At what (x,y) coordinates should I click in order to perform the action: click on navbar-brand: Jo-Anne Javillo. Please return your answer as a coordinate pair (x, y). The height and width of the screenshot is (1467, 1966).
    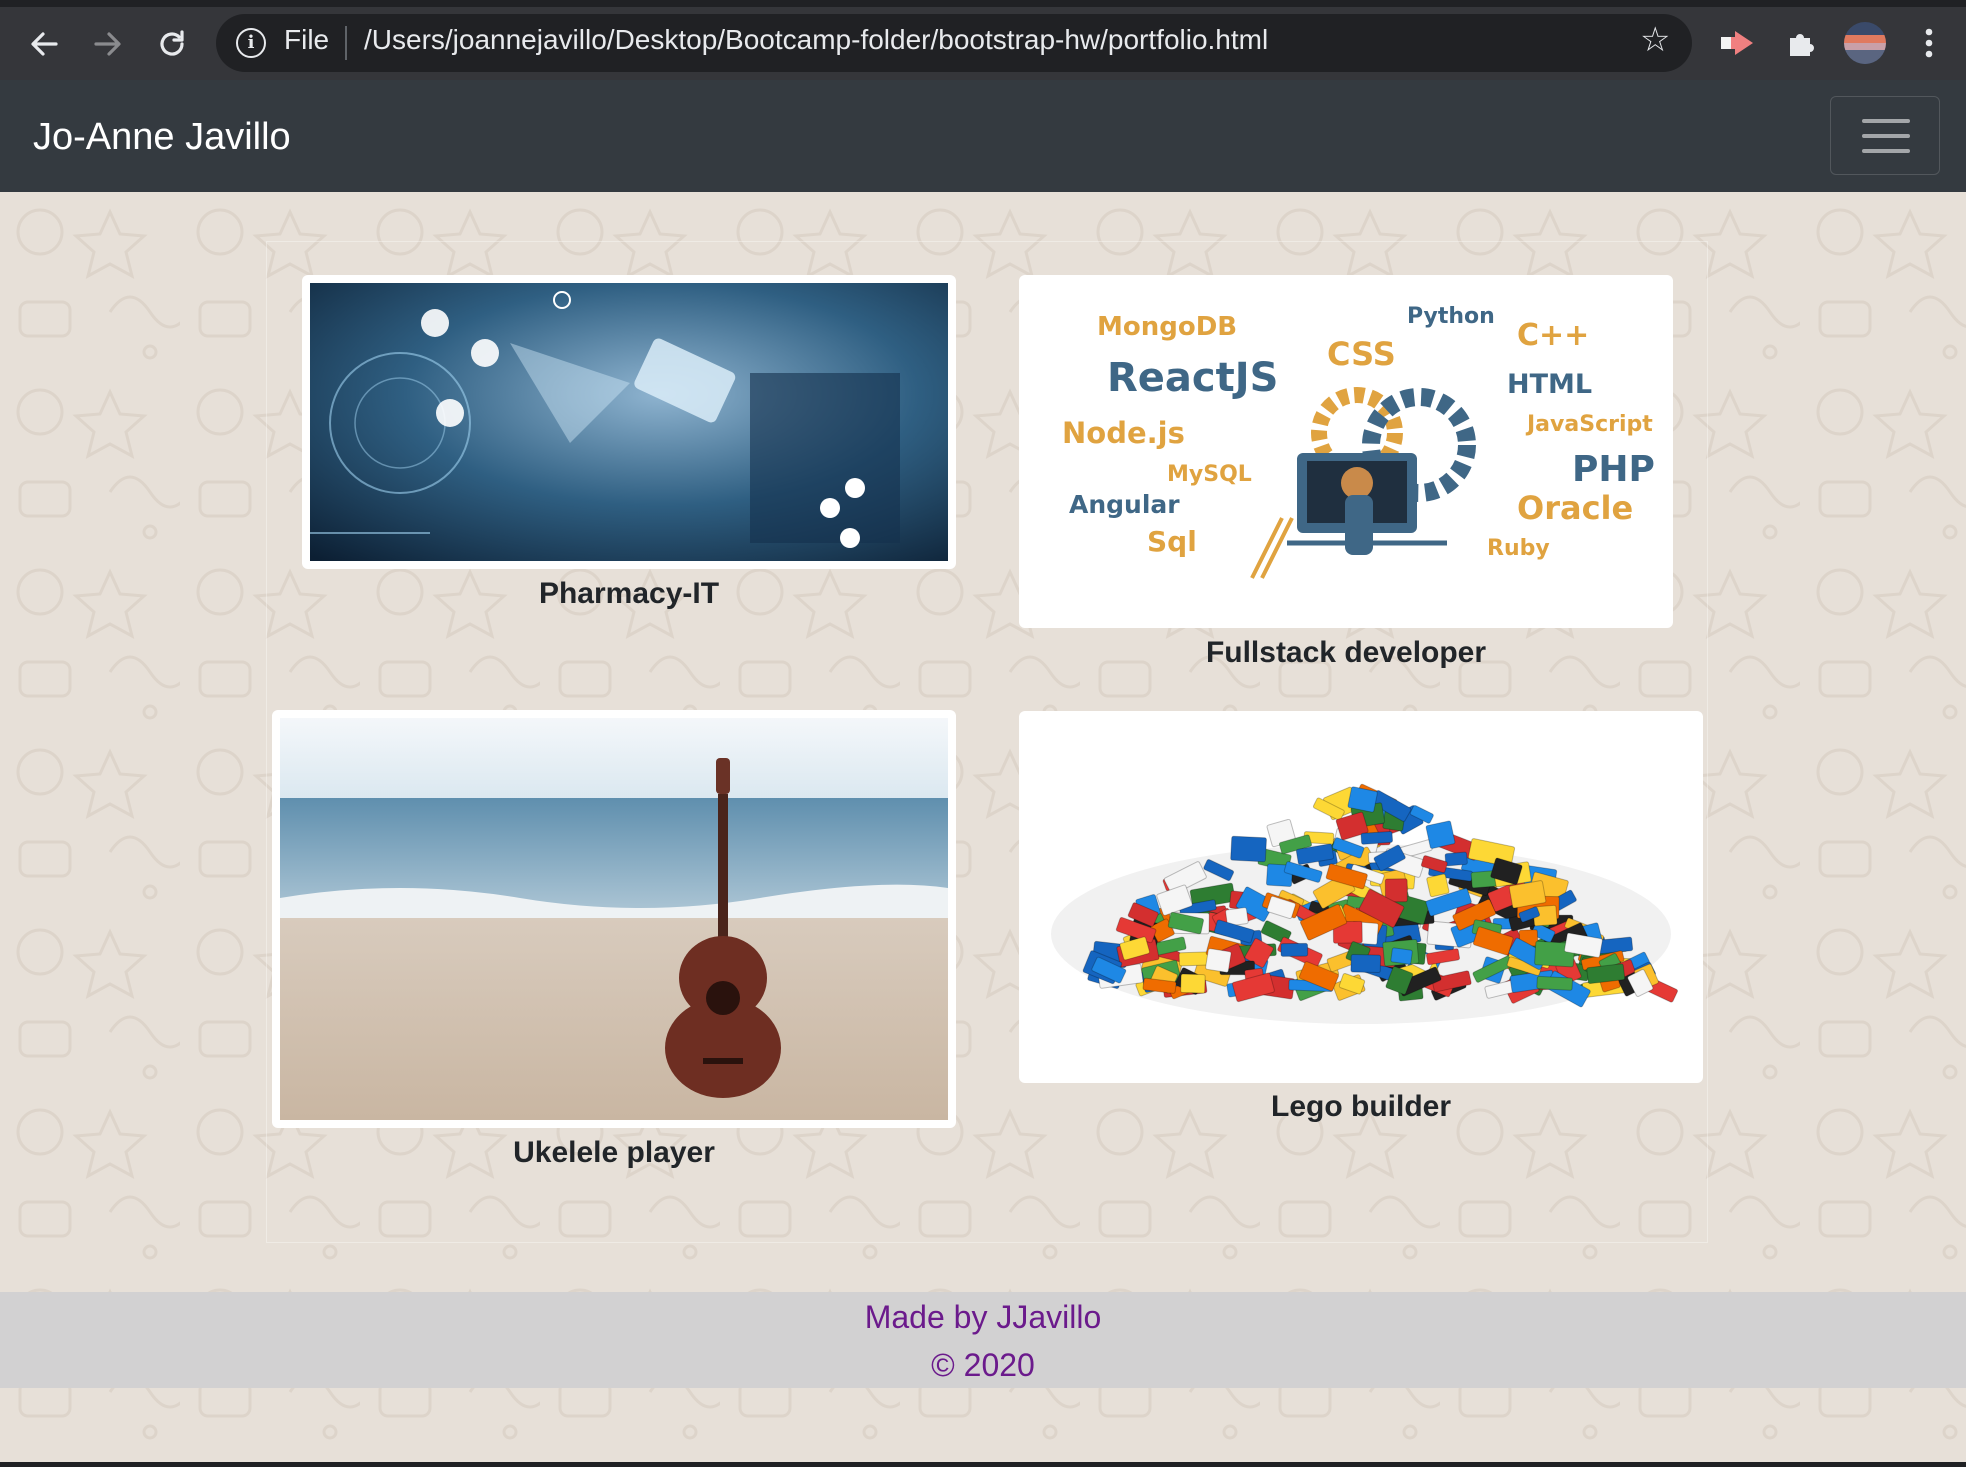
    Looking at the image, I should click on (162, 137).